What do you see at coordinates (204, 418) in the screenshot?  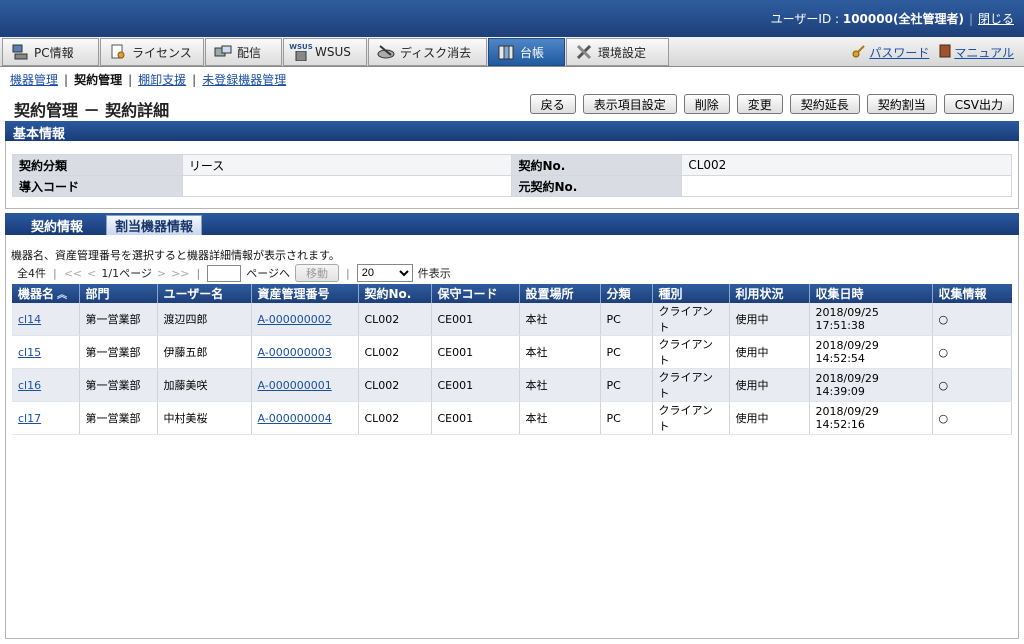 I see `table-cell: 中村美桜` at bounding box center [204, 418].